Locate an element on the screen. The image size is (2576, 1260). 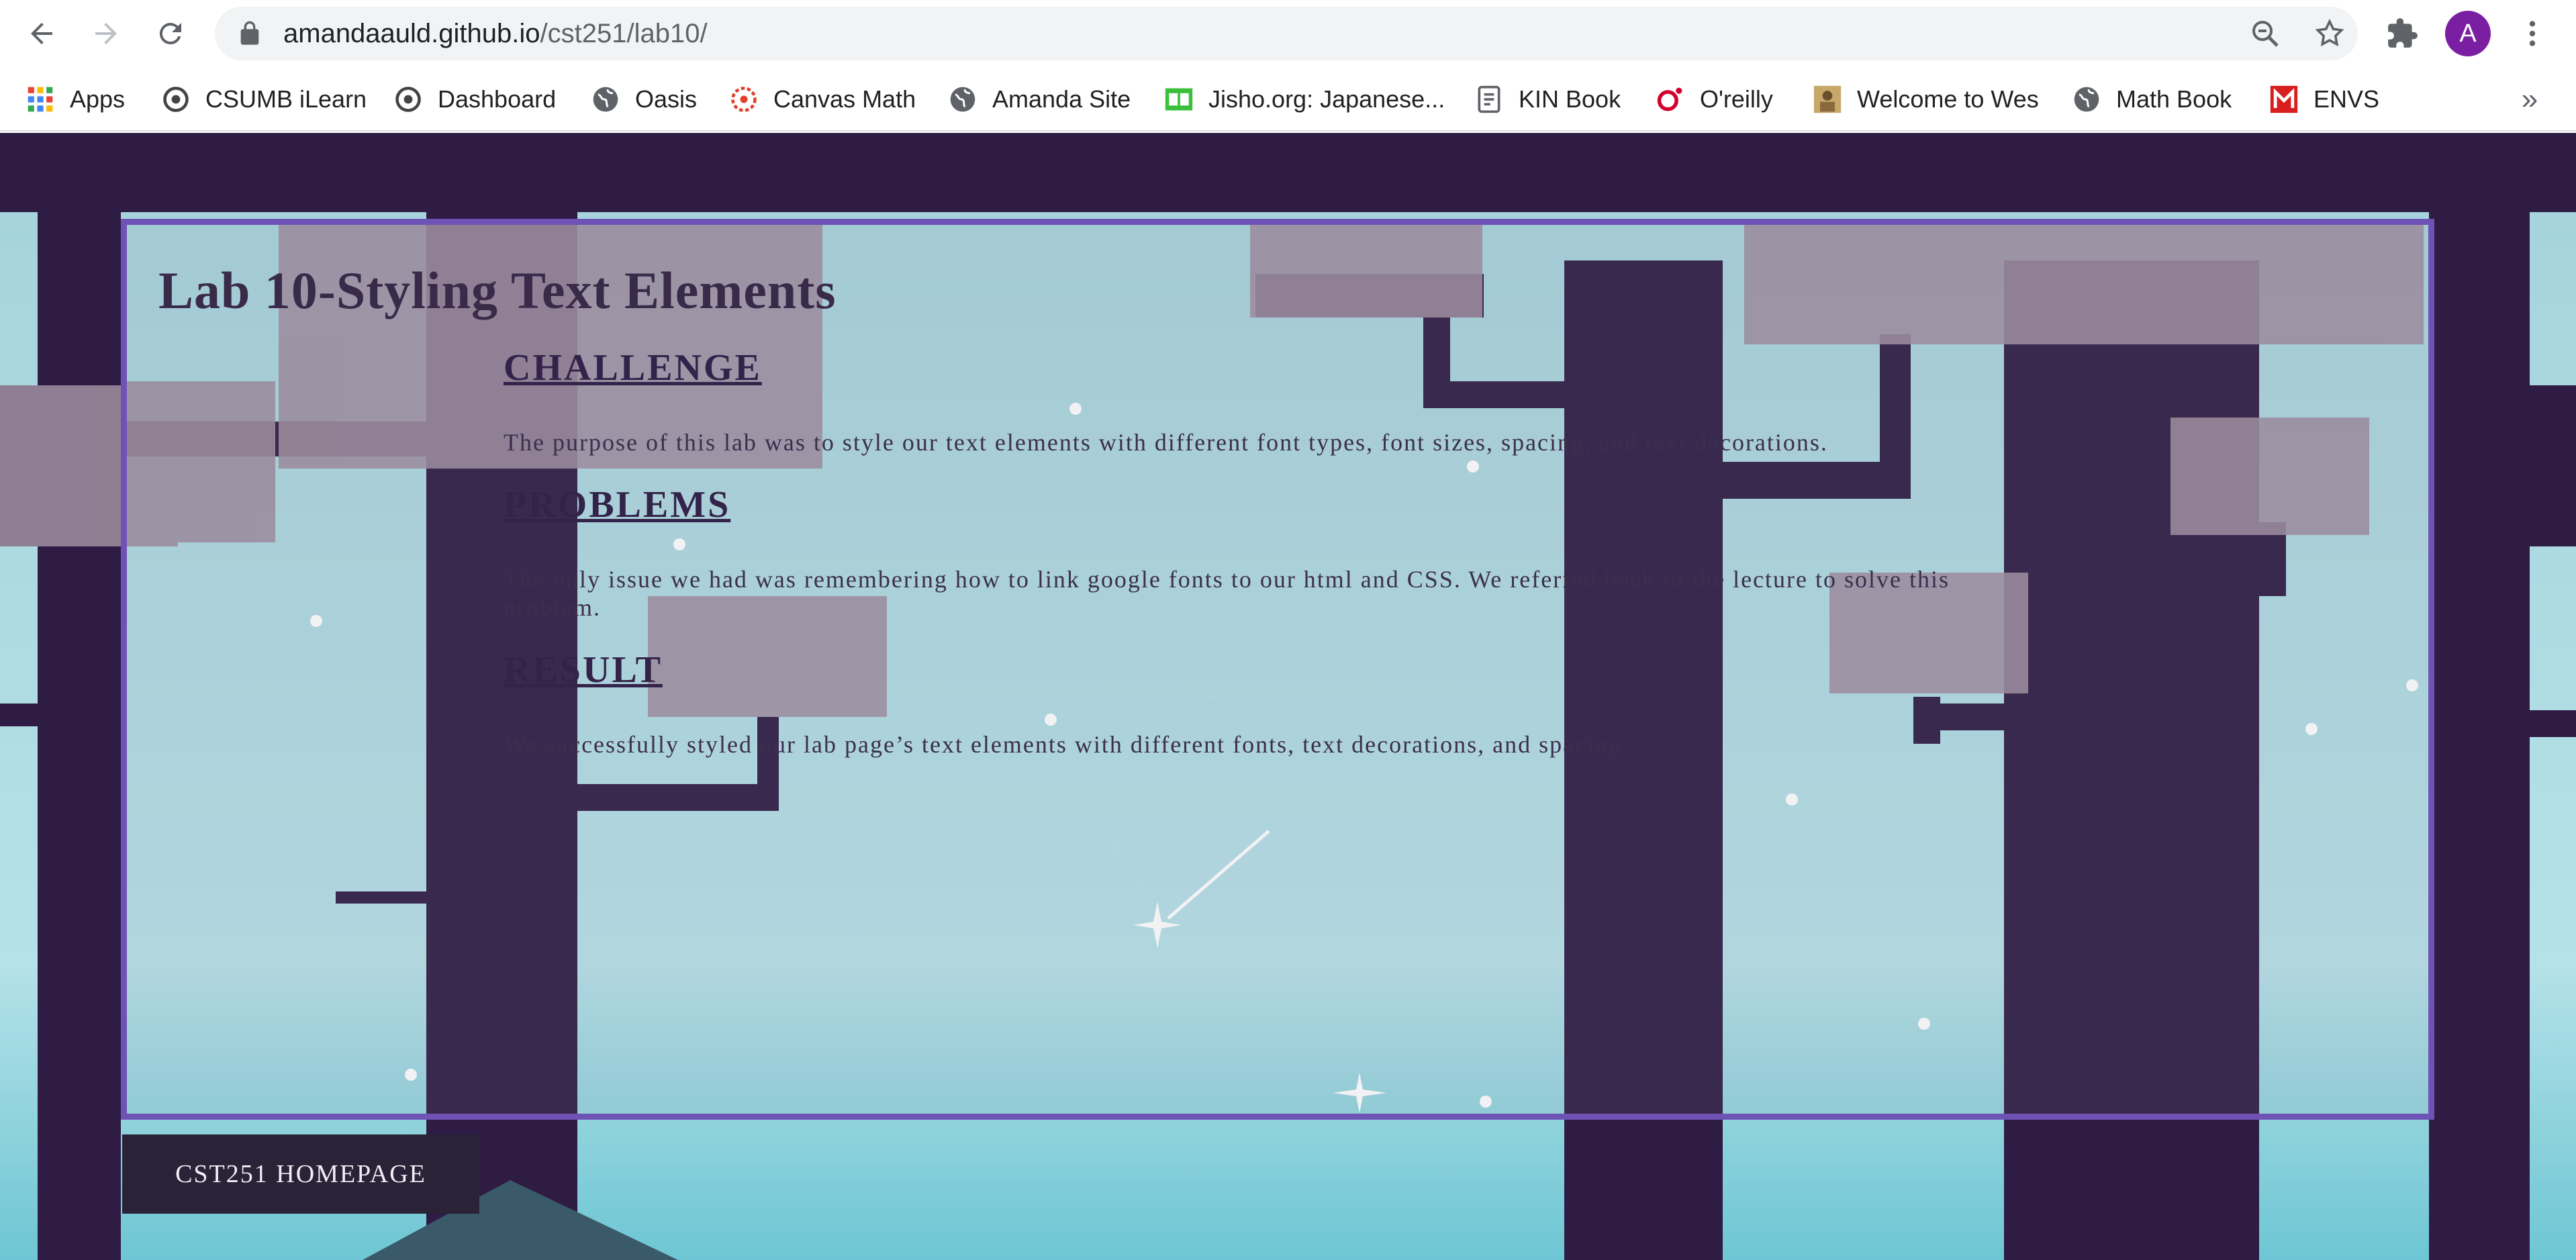
reload-button is located at coordinates (170, 33).